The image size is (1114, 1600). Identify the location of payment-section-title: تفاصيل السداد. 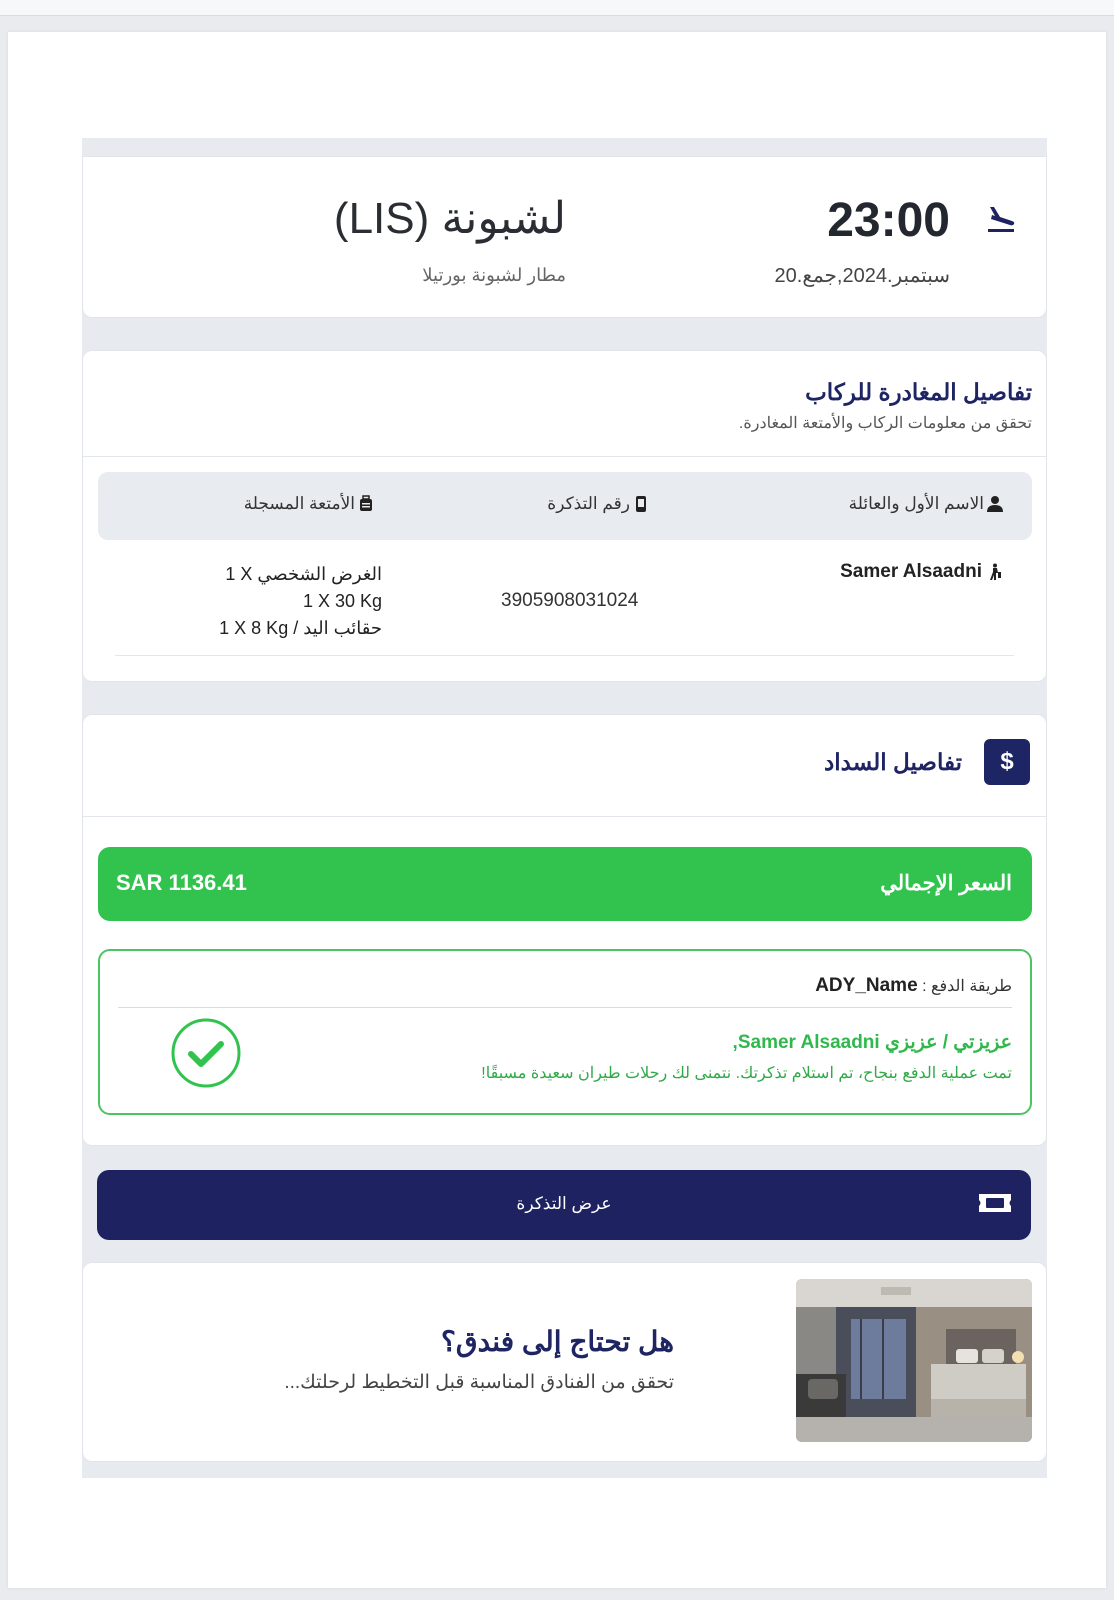
(893, 762).